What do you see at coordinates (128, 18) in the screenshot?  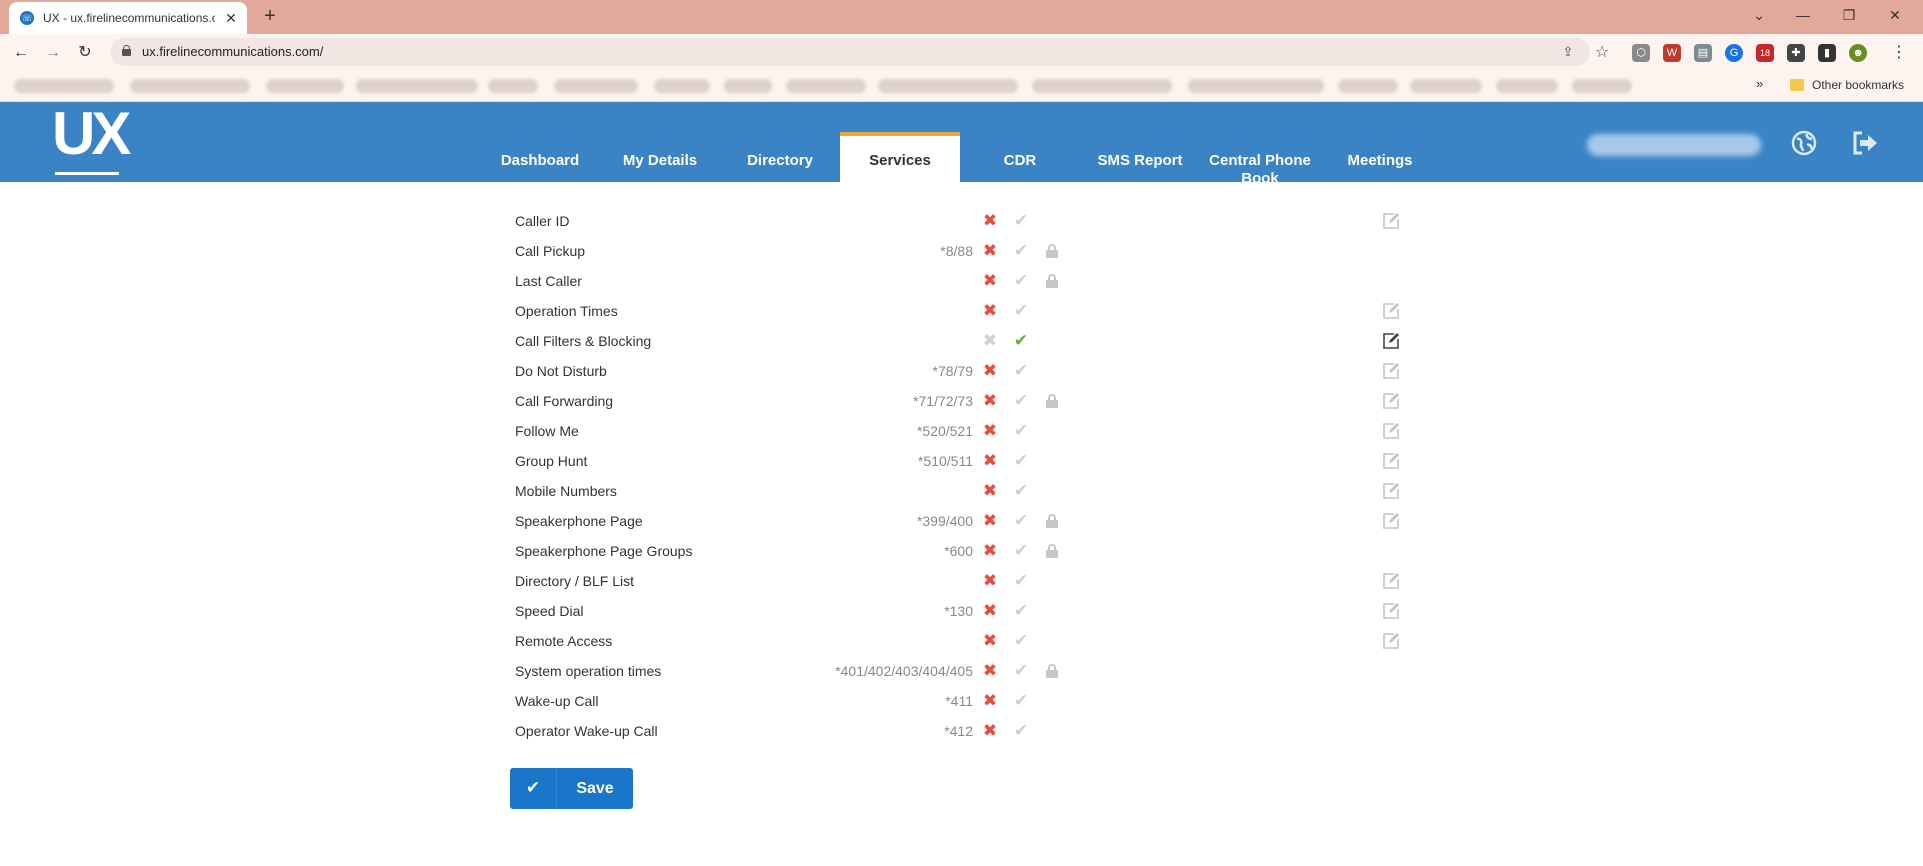 I see `browser-tab: ☏ UX - ux.firelinecommunications.c ✕` at bounding box center [128, 18].